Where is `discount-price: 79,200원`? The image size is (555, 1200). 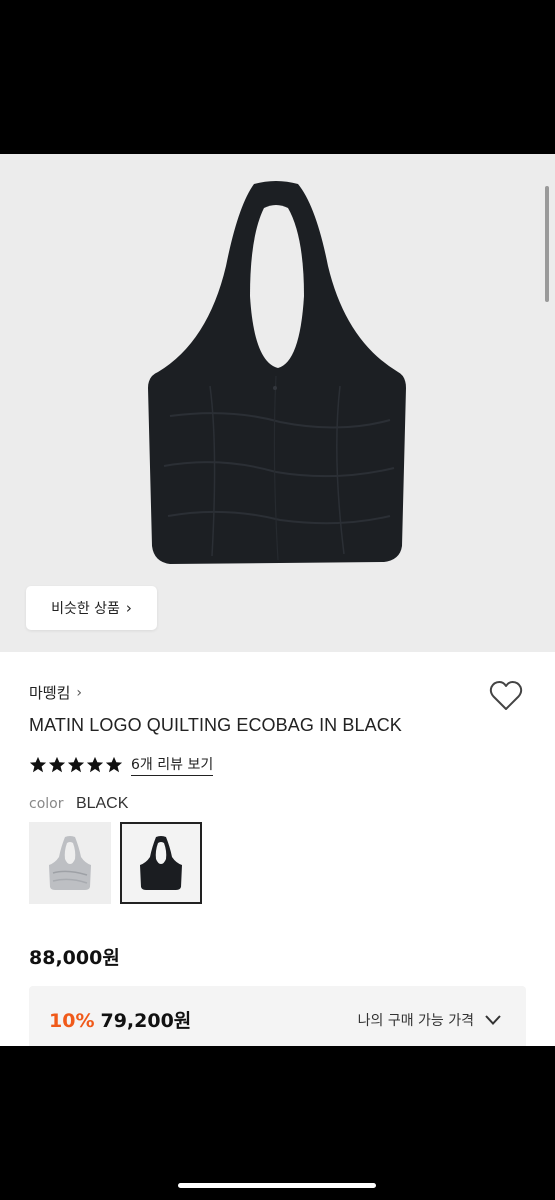 discount-price: 79,200원 is located at coordinates (146, 1021).